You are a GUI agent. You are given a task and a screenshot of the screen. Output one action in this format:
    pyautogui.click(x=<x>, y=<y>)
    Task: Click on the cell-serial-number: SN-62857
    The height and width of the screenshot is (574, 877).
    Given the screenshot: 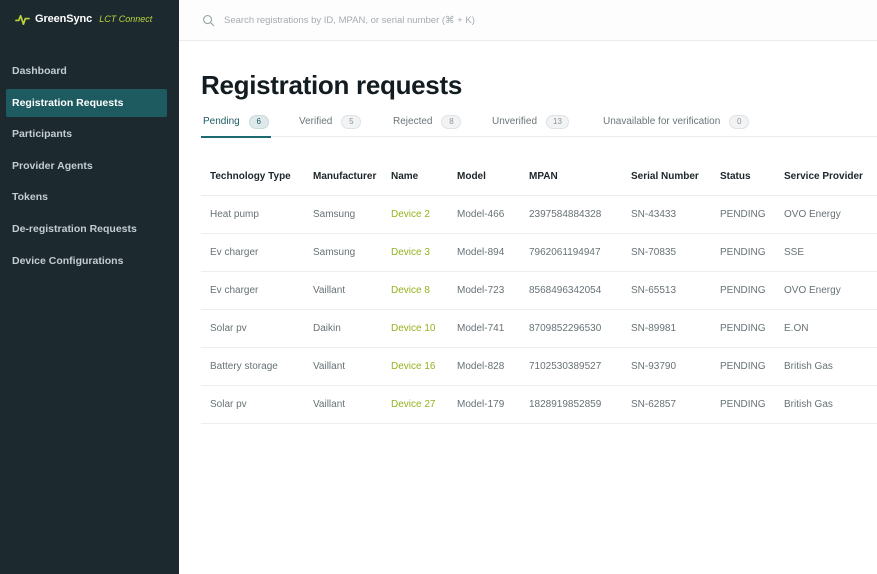 What is the action you would take?
    pyautogui.click(x=666, y=404)
    